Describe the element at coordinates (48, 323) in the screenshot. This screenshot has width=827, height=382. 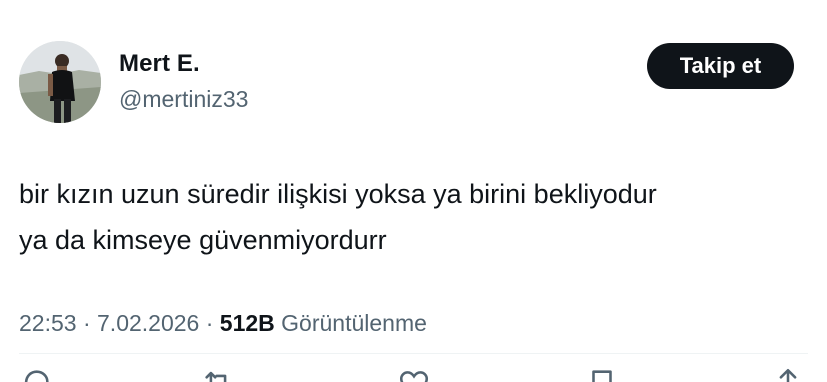
I see `tweet-time: 22:53` at that location.